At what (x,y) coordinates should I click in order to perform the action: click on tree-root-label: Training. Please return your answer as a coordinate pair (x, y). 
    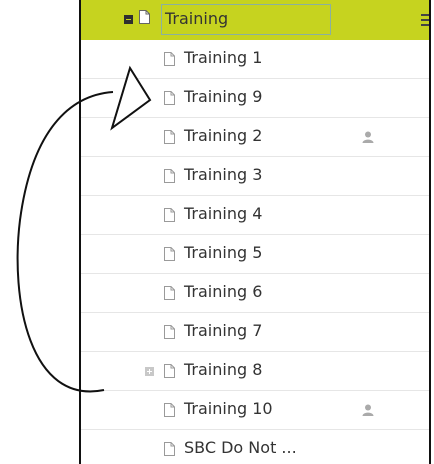
    Looking at the image, I should click on (197, 18).